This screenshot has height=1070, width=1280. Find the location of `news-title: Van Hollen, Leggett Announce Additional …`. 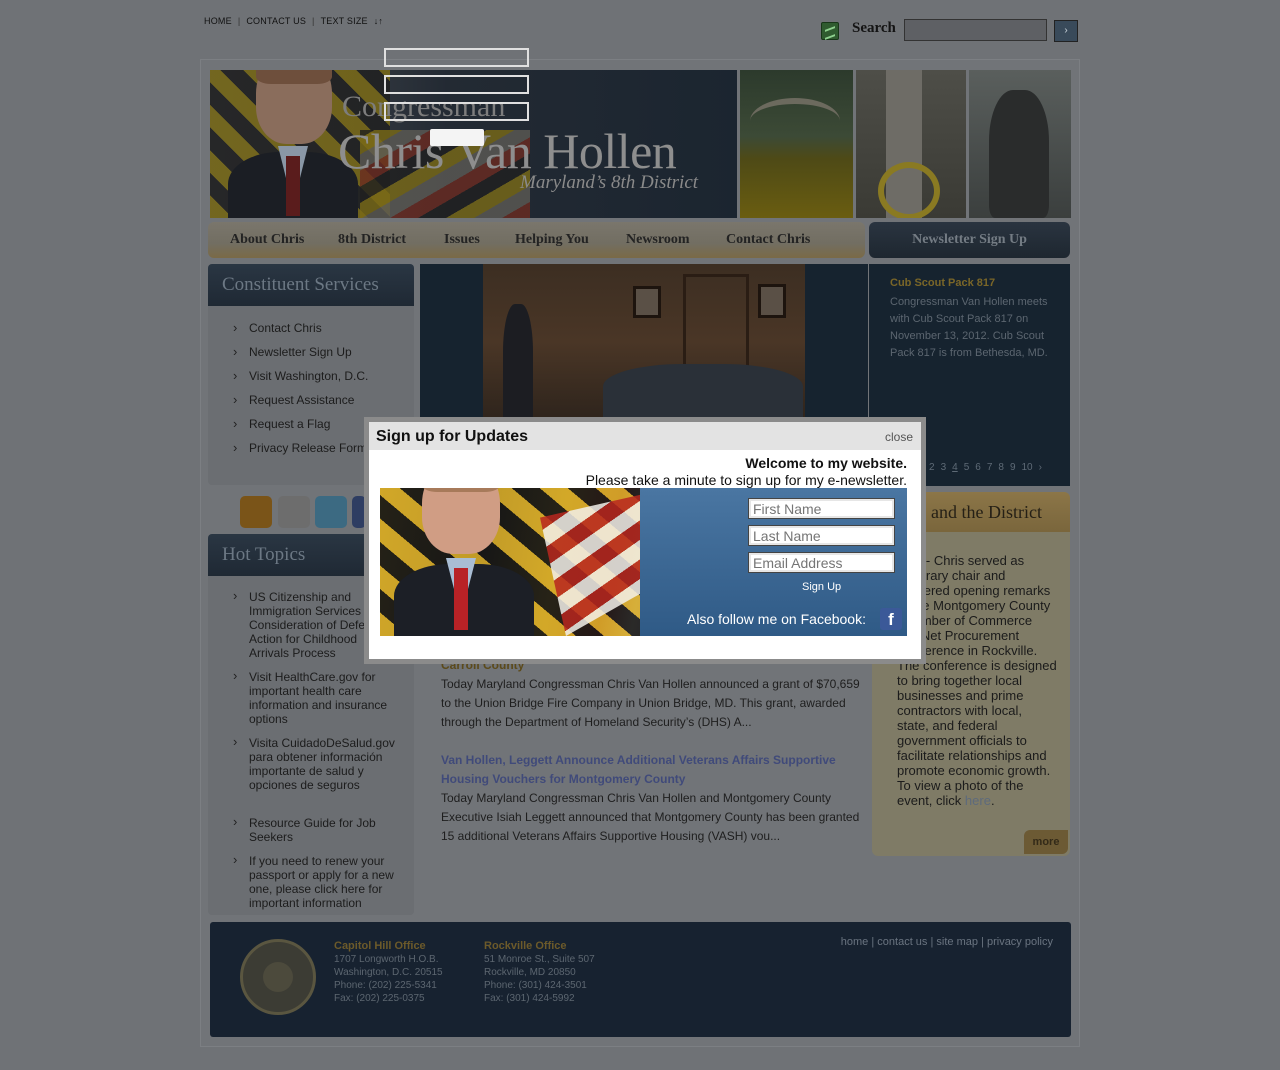

news-title: Van Hollen, Leggett Announce Additional … is located at coordinates (655, 770).